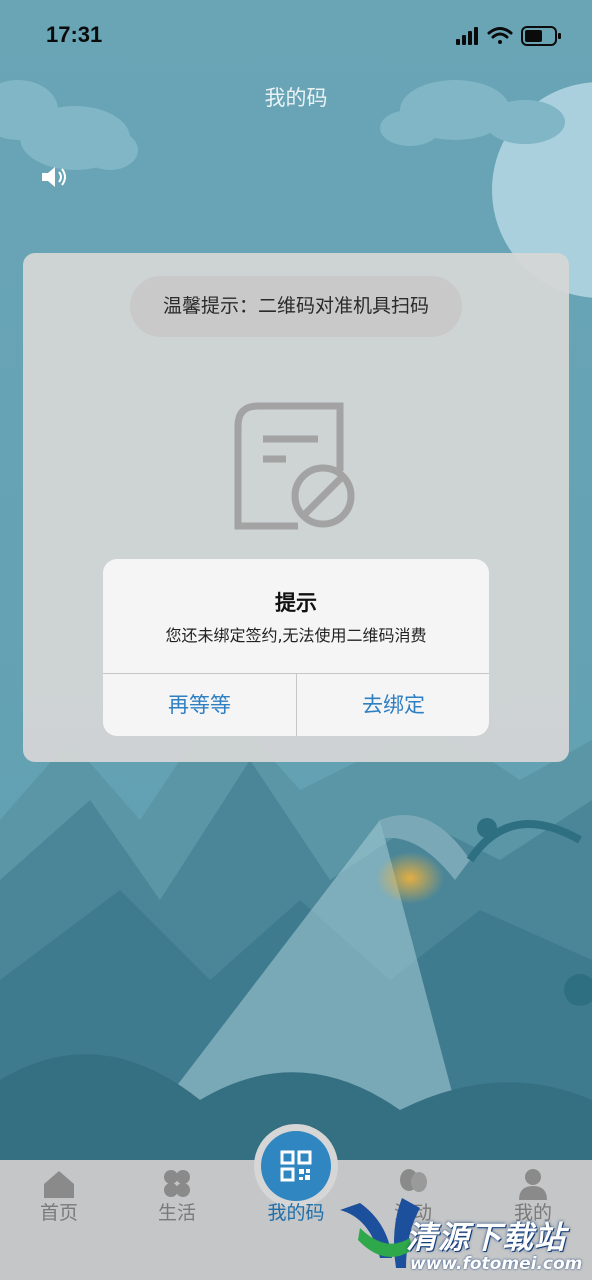  I want to click on tab-my-code, so click(296, 1166).